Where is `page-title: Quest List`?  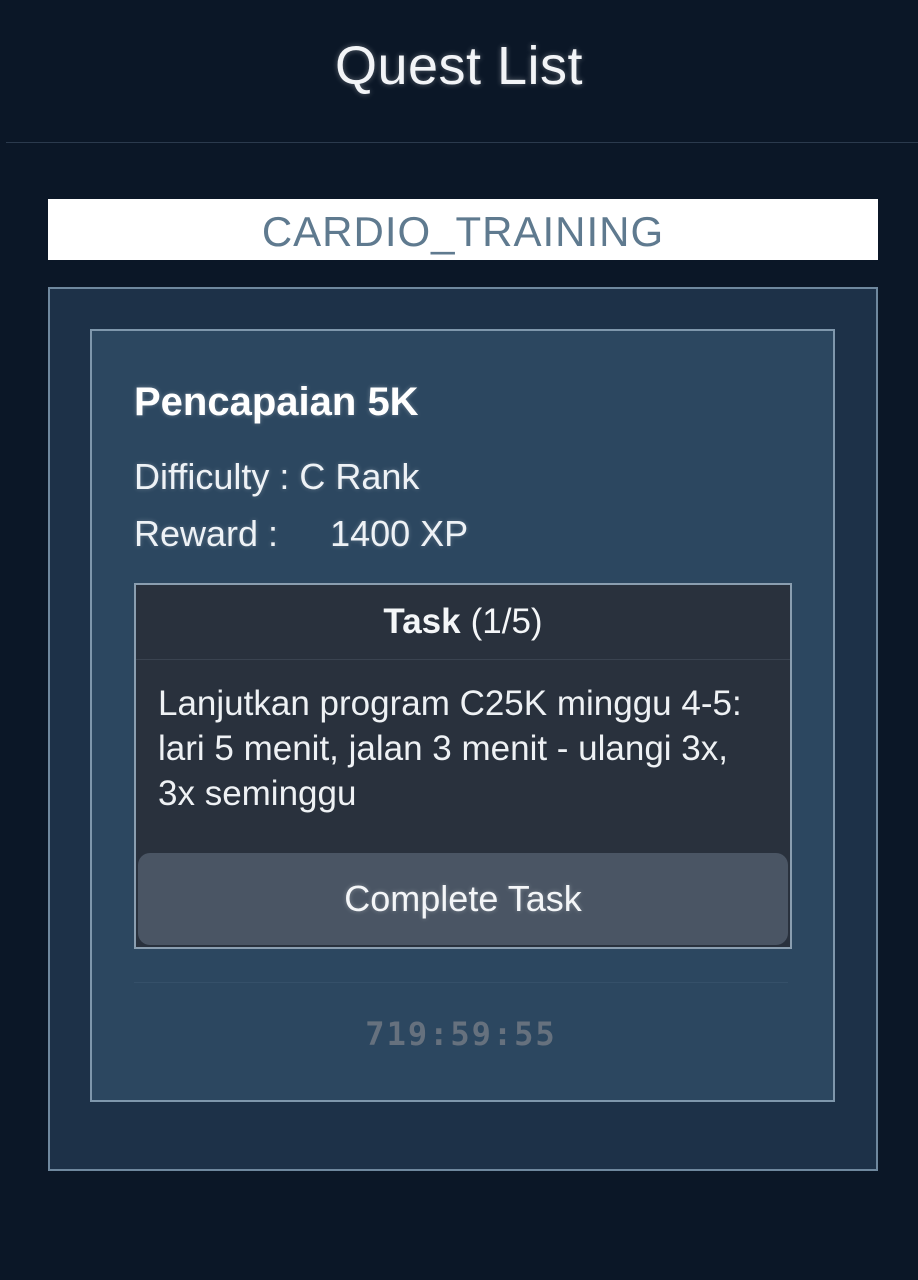 page-title: Quest List is located at coordinates (459, 66).